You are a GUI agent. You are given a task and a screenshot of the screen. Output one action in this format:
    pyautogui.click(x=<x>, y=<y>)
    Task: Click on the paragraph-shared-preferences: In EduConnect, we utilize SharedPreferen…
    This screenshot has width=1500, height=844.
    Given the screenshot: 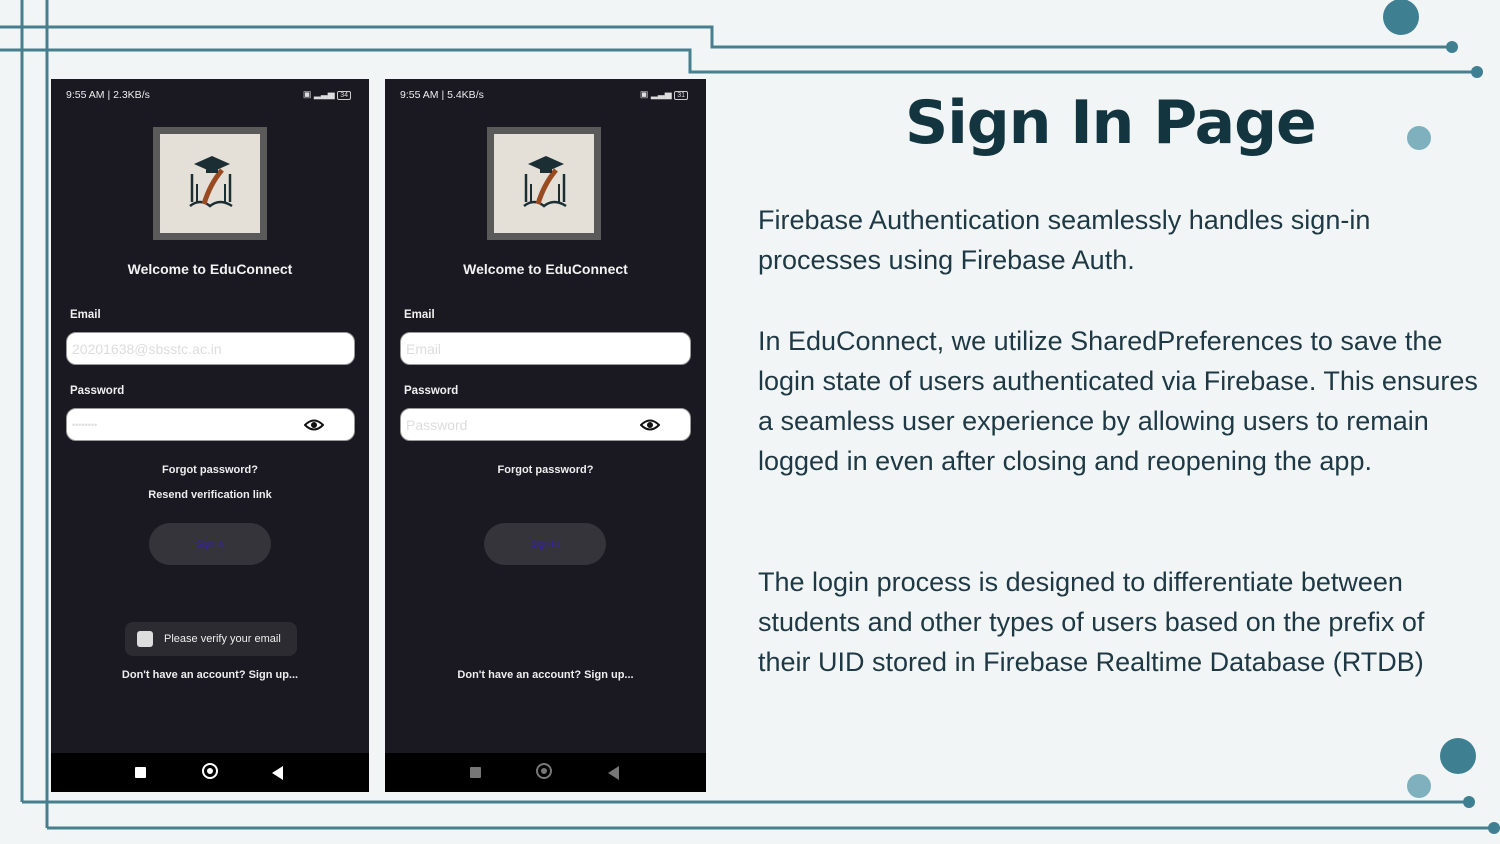 What is the action you would take?
    pyautogui.click(x=1118, y=401)
    